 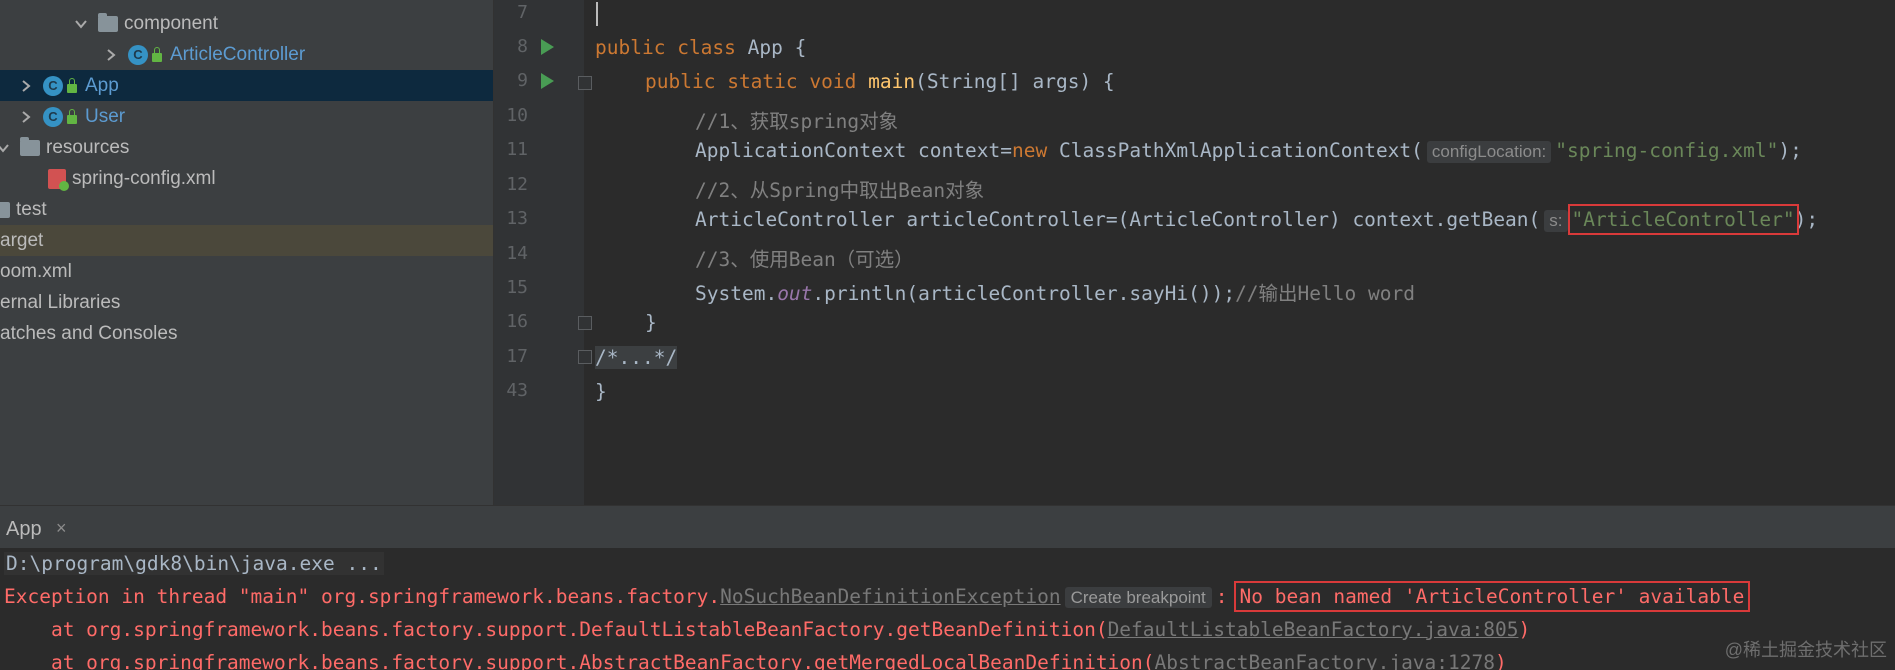 I want to click on code-line-43: }, so click(x=601, y=391).